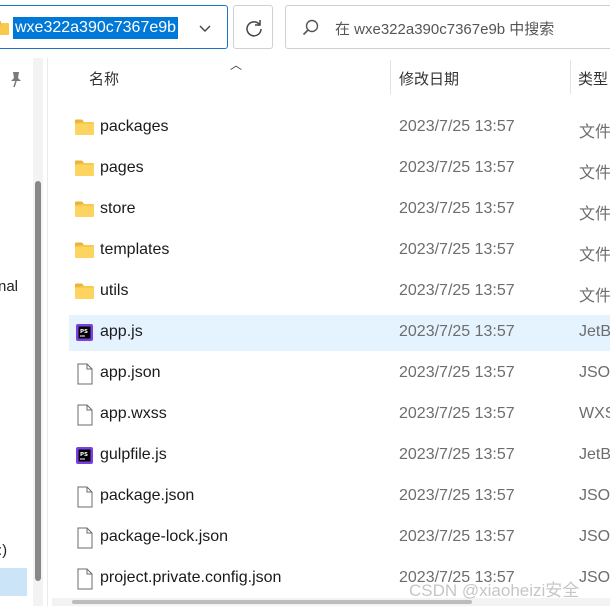 This screenshot has width=610, height=606. I want to click on column-header-type: 类型, so click(593, 78).